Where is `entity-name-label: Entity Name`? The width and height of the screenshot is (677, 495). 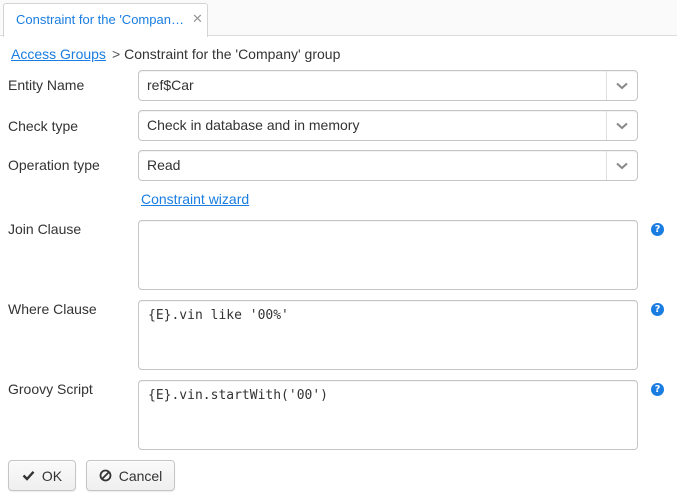 entity-name-label: Entity Name is located at coordinates (46, 85).